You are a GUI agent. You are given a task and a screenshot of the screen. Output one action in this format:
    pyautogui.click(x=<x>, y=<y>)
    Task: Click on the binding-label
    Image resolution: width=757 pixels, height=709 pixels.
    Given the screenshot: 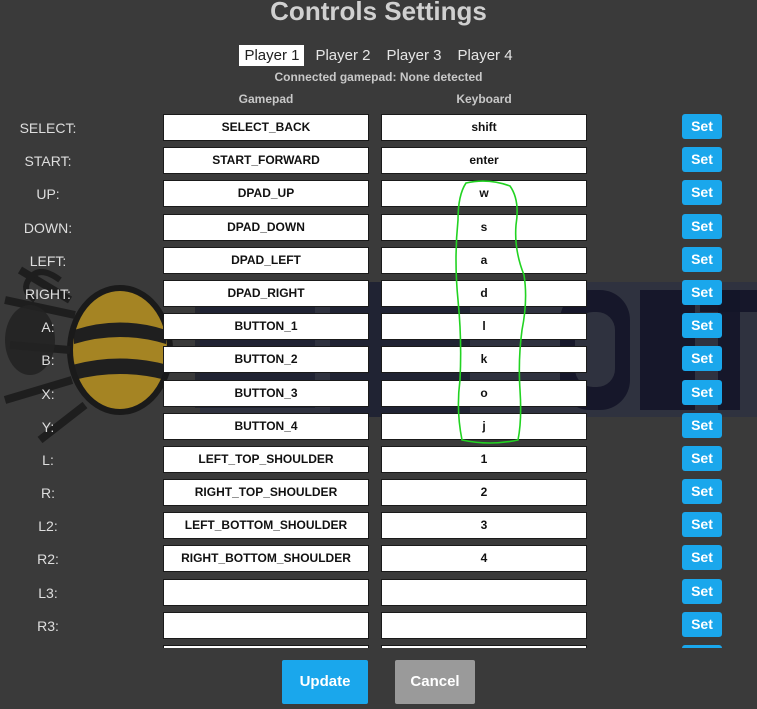 What is the action you would take?
    pyautogui.click(x=48, y=646)
    